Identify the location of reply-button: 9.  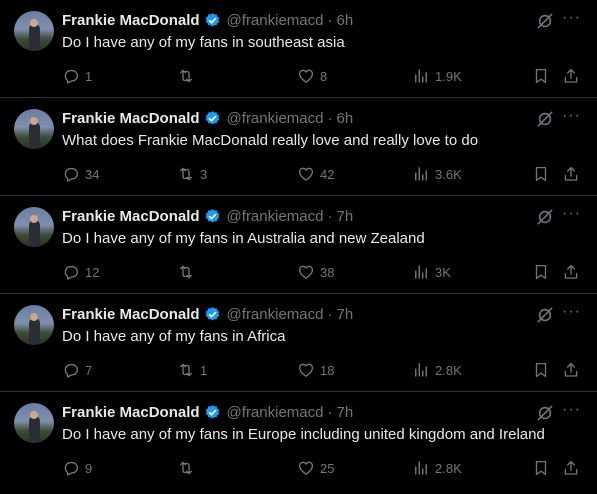
(77, 468).